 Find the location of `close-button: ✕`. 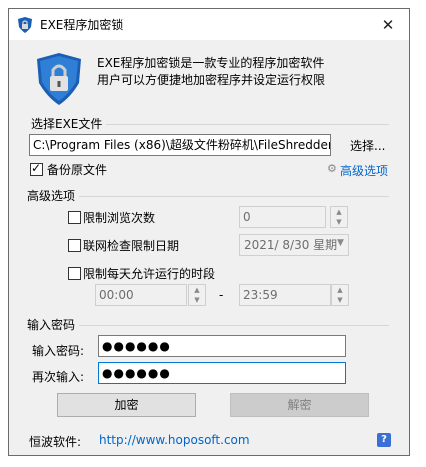

close-button: ✕ is located at coordinates (388, 24).